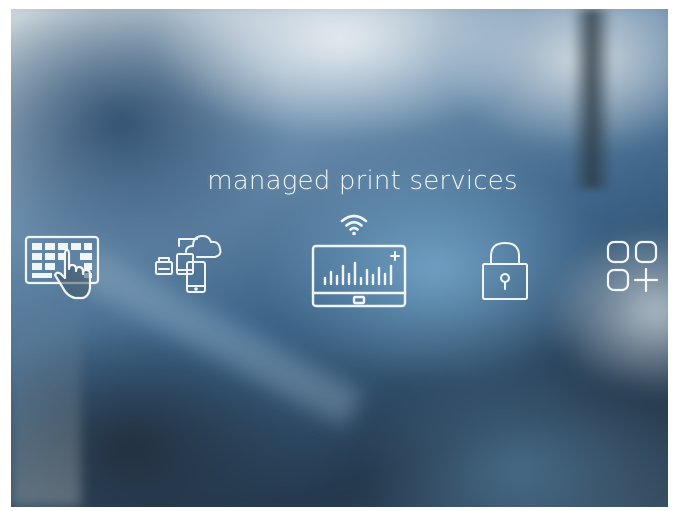 This screenshot has width=673, height=511. I want to click on banner-headline: managed print services, so click(362, 181).